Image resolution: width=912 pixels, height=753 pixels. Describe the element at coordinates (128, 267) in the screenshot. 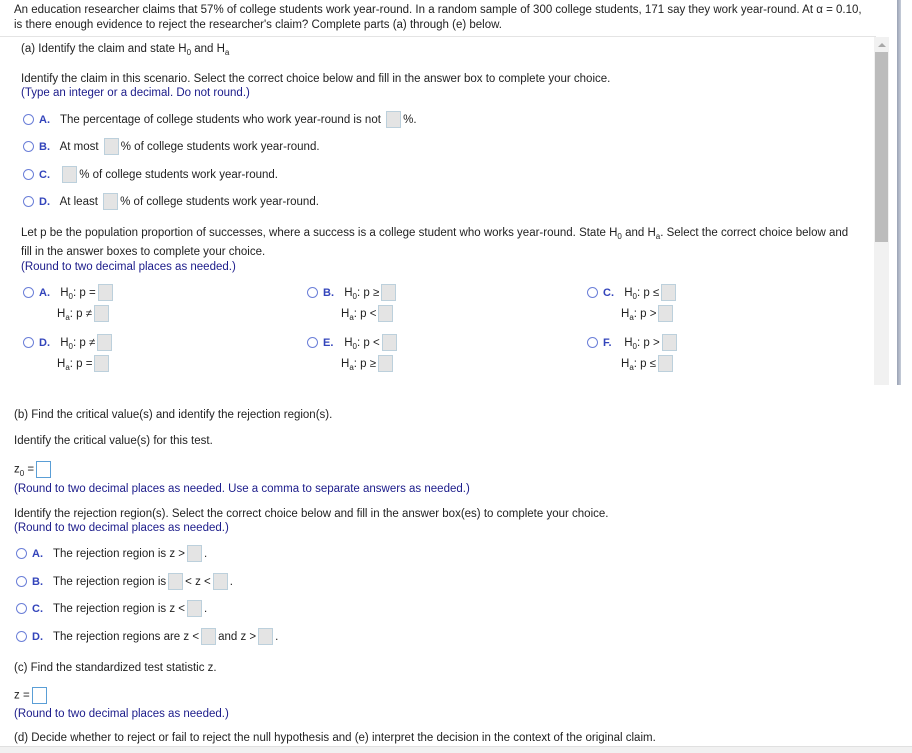

I see `hypothesis-hint: (Round to two decimal places as needed.)` at that location.